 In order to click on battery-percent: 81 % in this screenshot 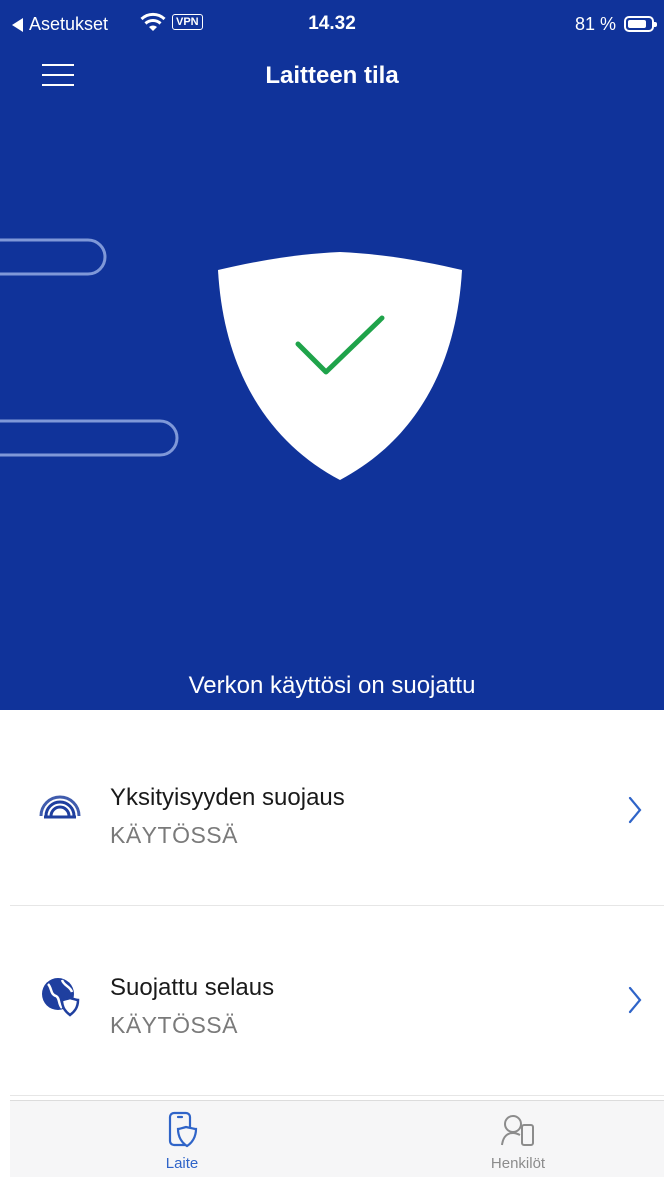, I will do `click(595, 24)`.